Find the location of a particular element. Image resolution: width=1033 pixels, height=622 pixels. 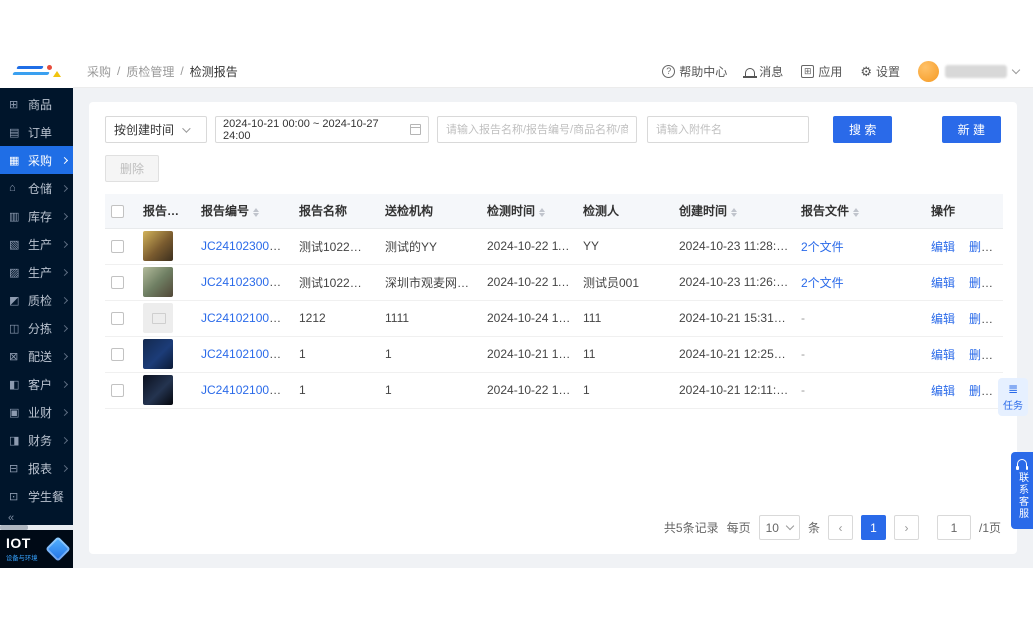

contact-service-floating-button: 联系客服 is located at coordinates (1022, 490).